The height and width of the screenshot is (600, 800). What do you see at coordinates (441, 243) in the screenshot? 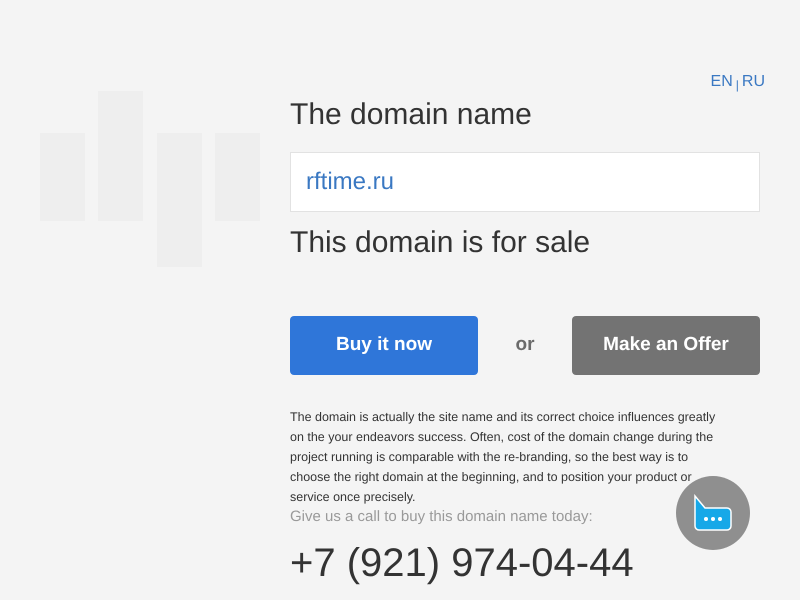
I see `sale-text: This domain is for sale` at bounding box center [441, 243].